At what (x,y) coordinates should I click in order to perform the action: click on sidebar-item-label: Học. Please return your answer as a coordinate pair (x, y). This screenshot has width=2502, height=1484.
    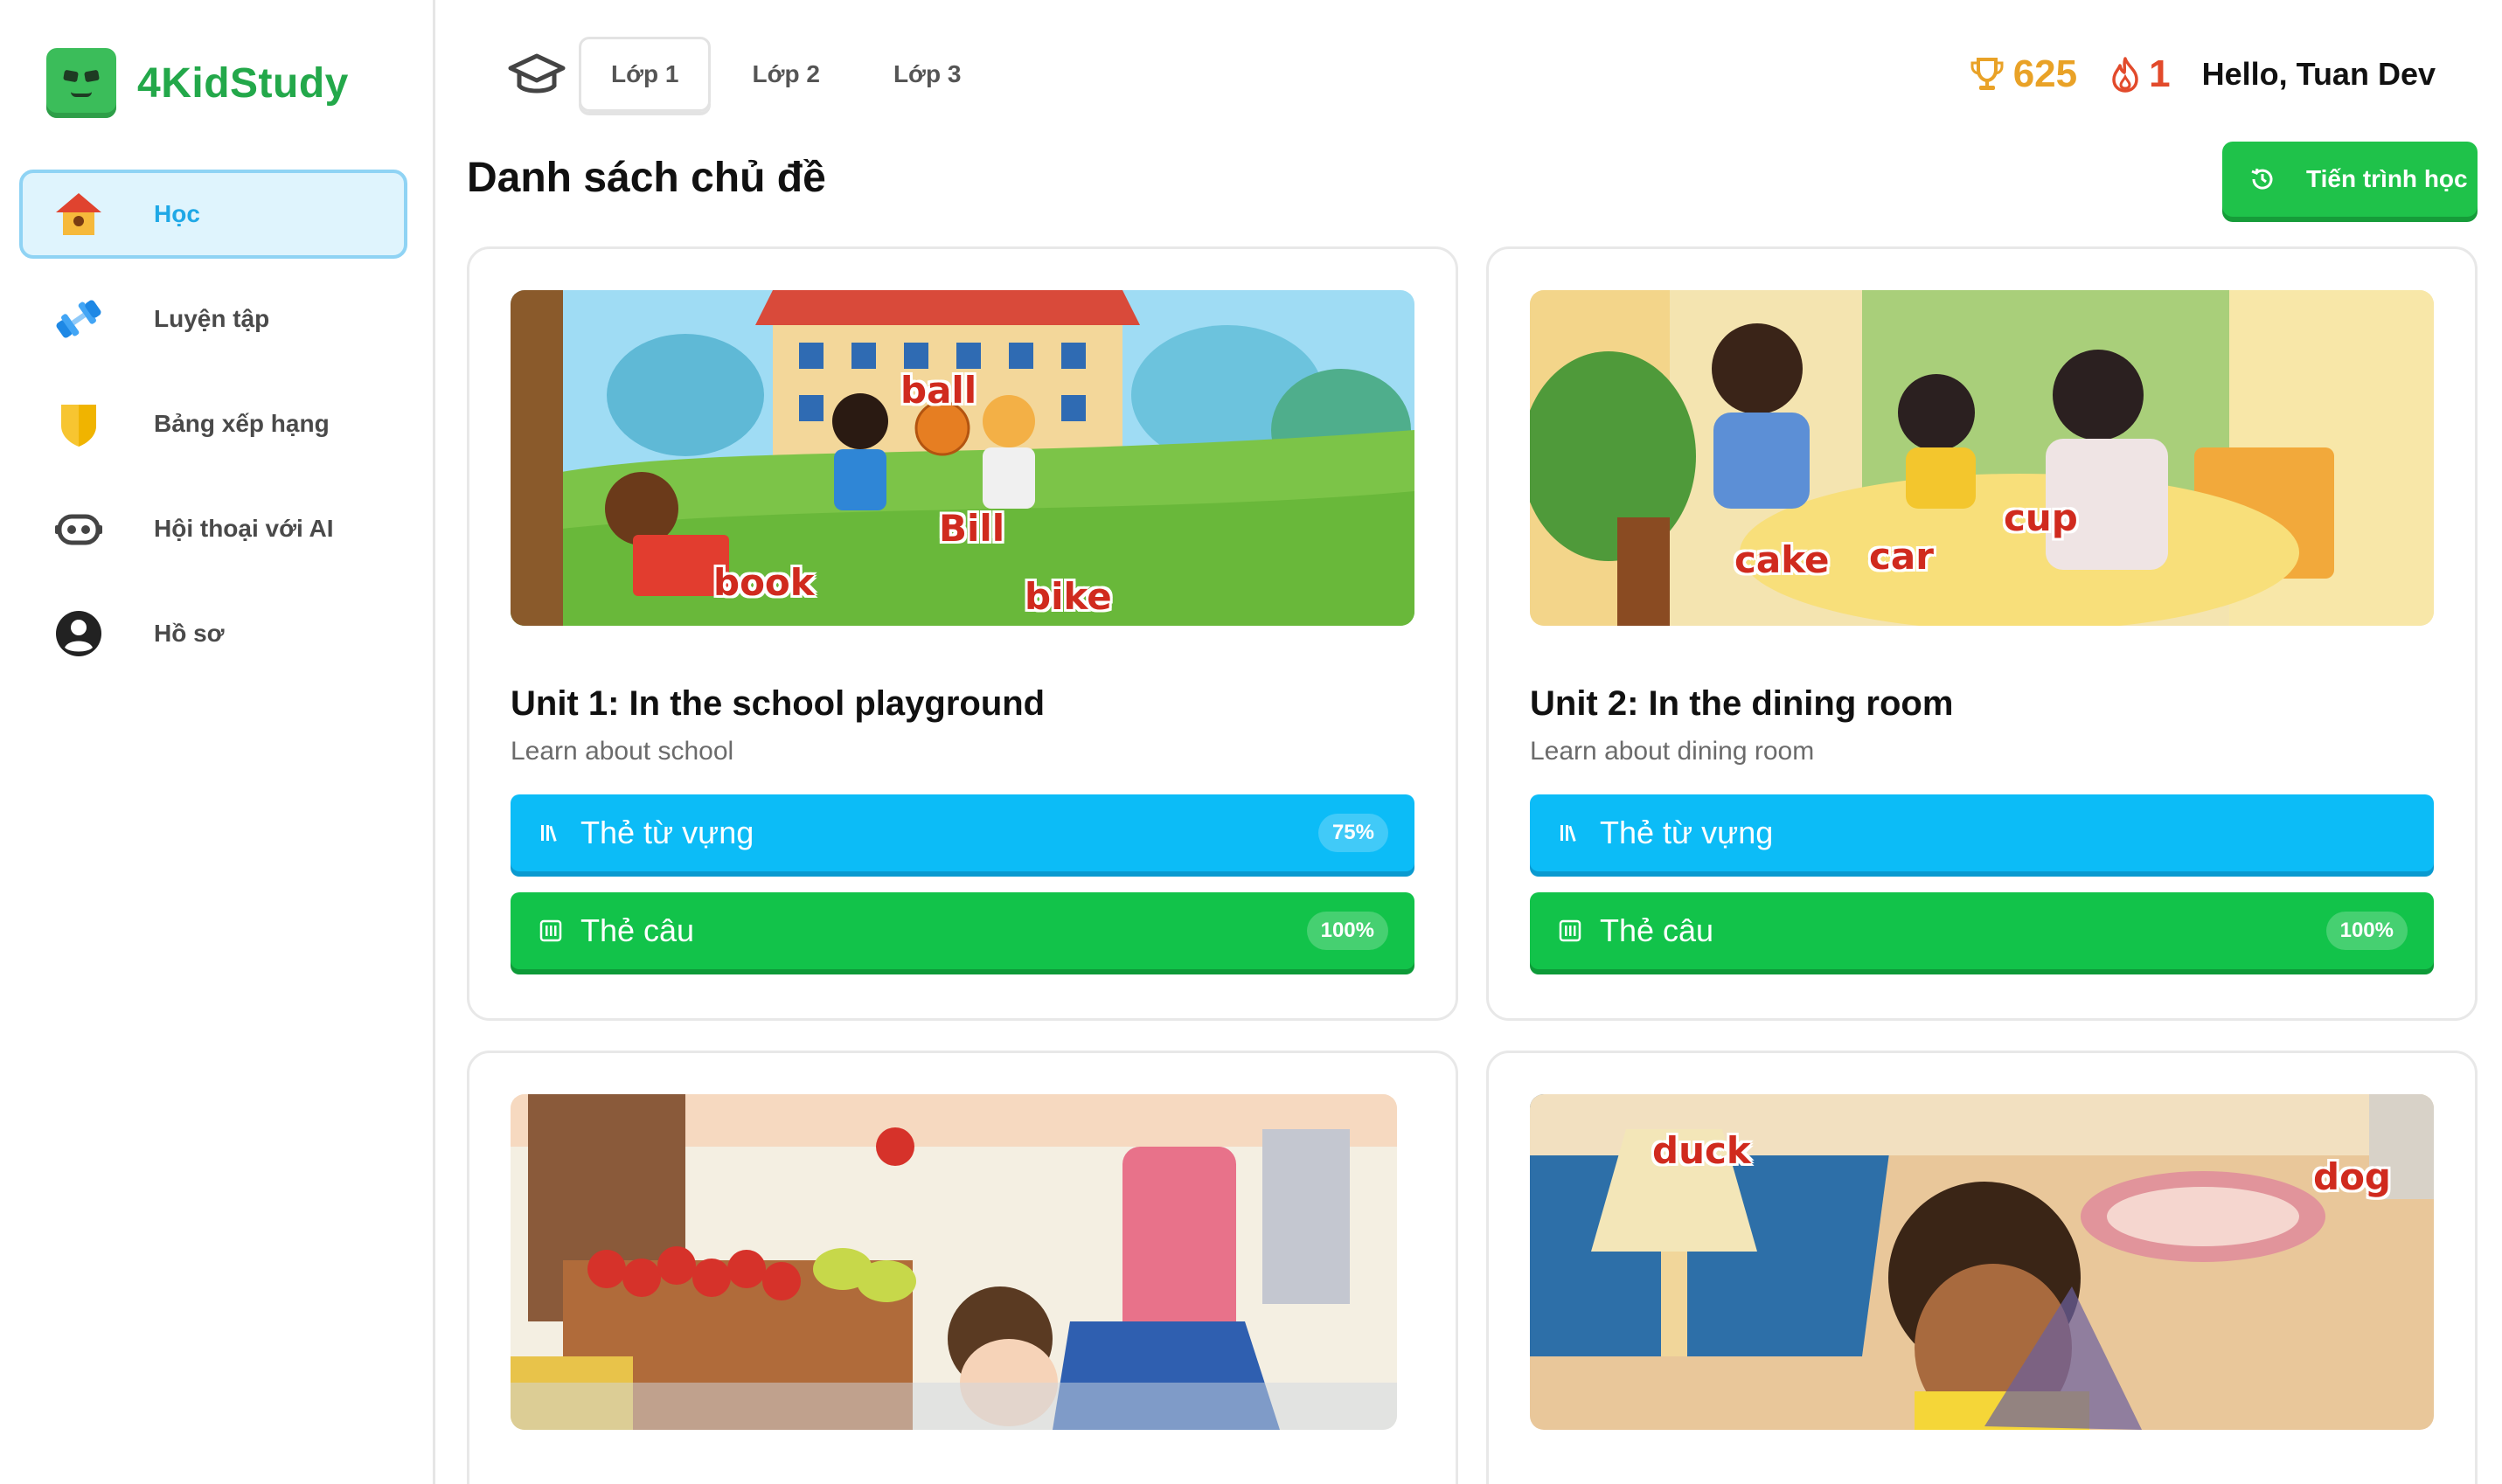
    Looking at the image, I should click on (177, 213).